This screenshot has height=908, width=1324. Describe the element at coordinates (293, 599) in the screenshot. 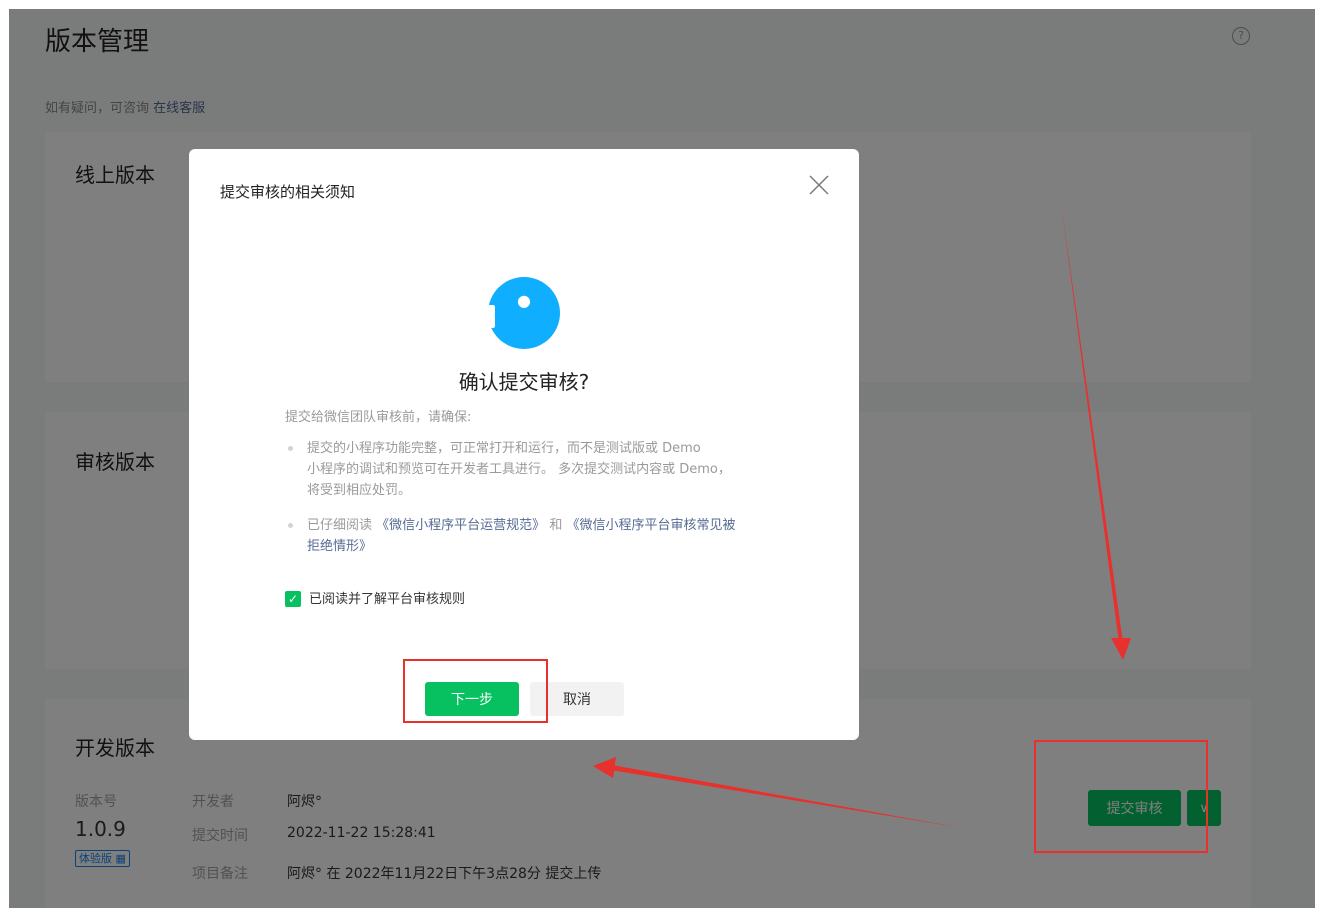

I see `agree-checkbox: ✓` at that location.